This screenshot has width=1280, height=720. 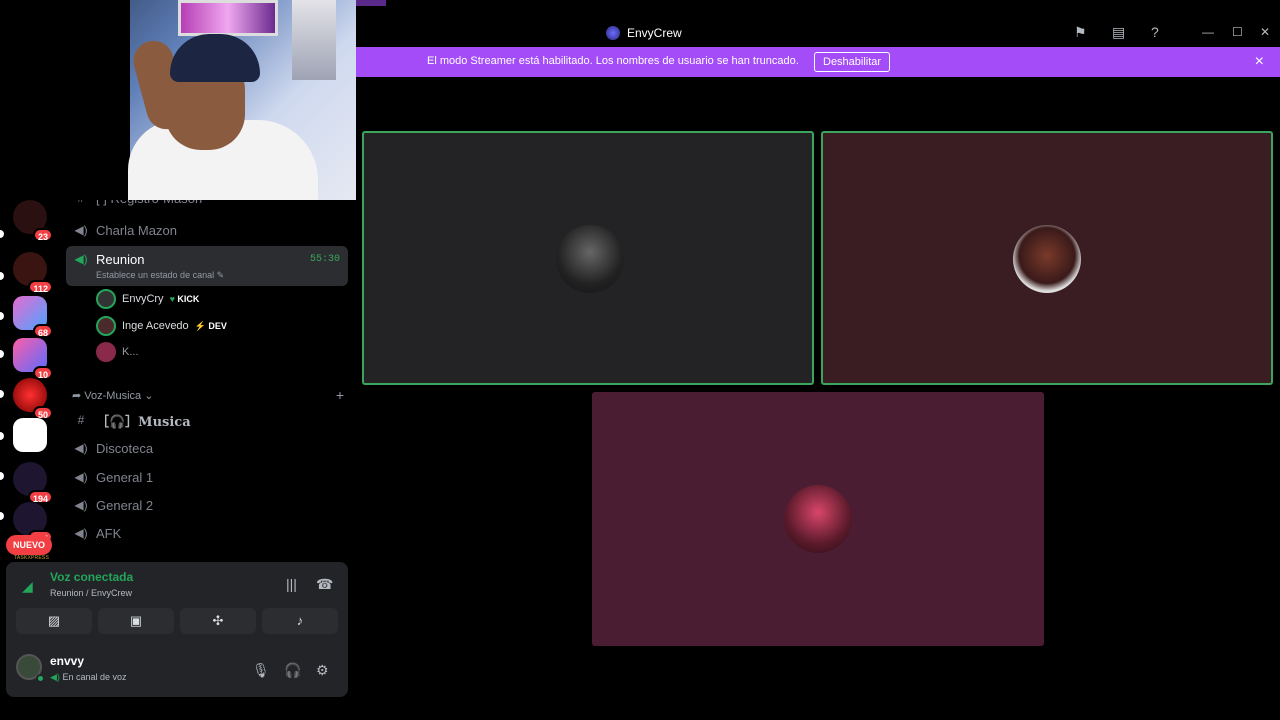 I want to click on member-tag-label: DEV, so click(x=217, y=325).